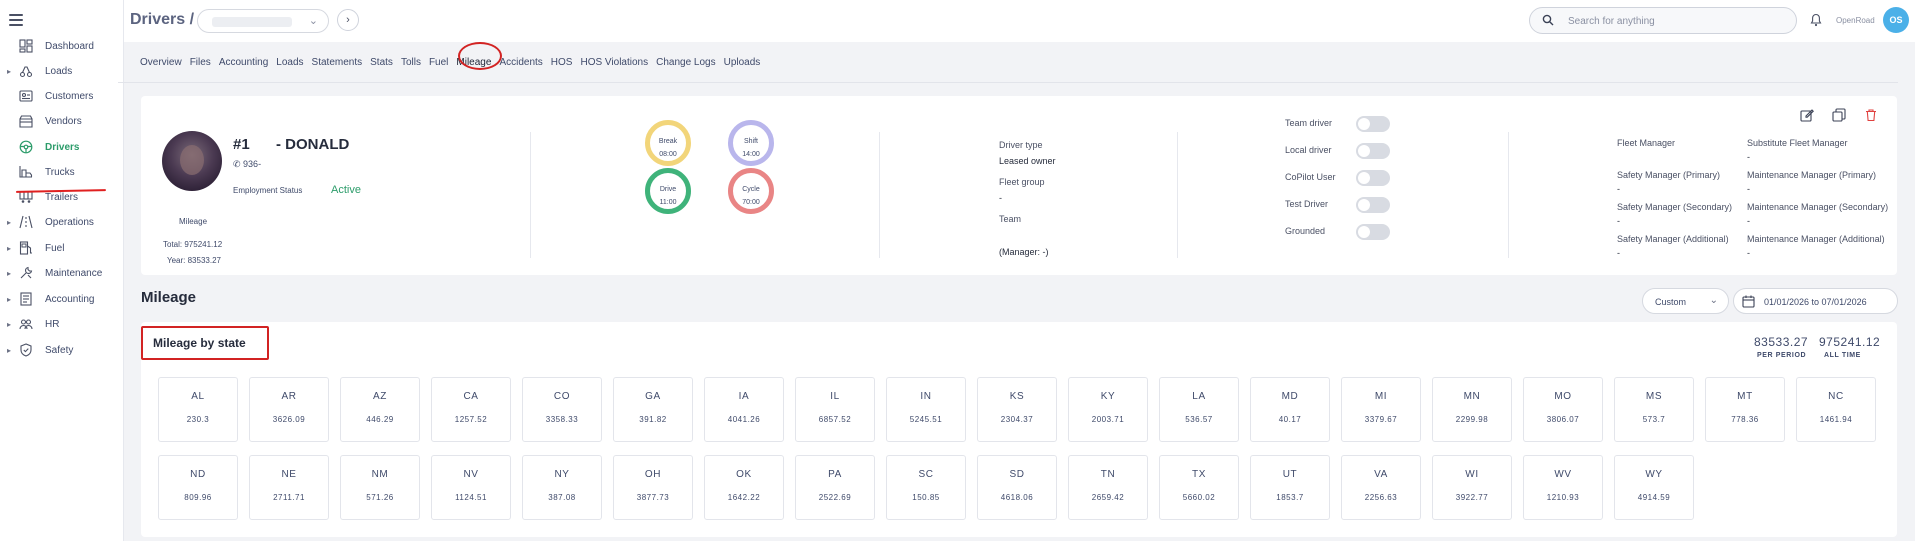 The width and height of the screenshot is (1915, 541). I want to click on sidebar-item-hr: ▸ HR, so click(62, 324).